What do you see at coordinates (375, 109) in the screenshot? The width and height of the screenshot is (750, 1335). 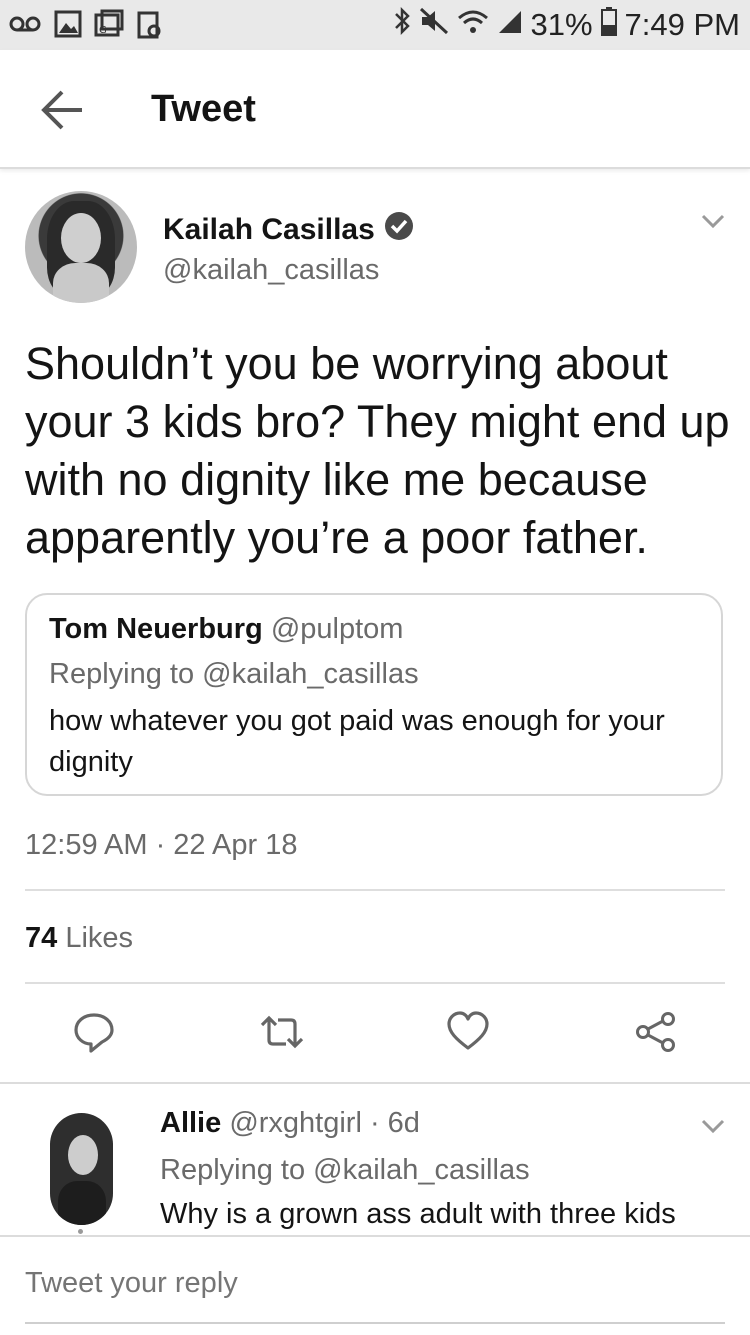 I see `header: Tweet` at bounding box center [375, 109].